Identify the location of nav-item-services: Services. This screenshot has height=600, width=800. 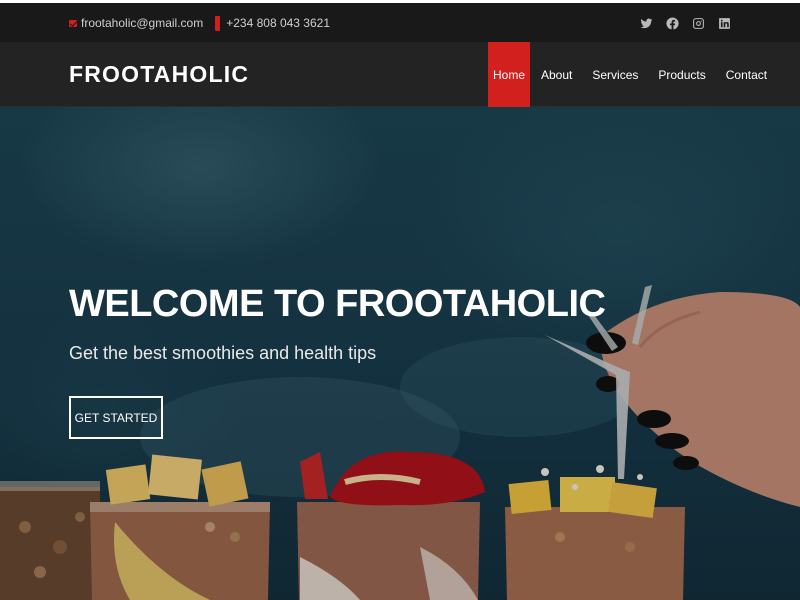
(615, 74).